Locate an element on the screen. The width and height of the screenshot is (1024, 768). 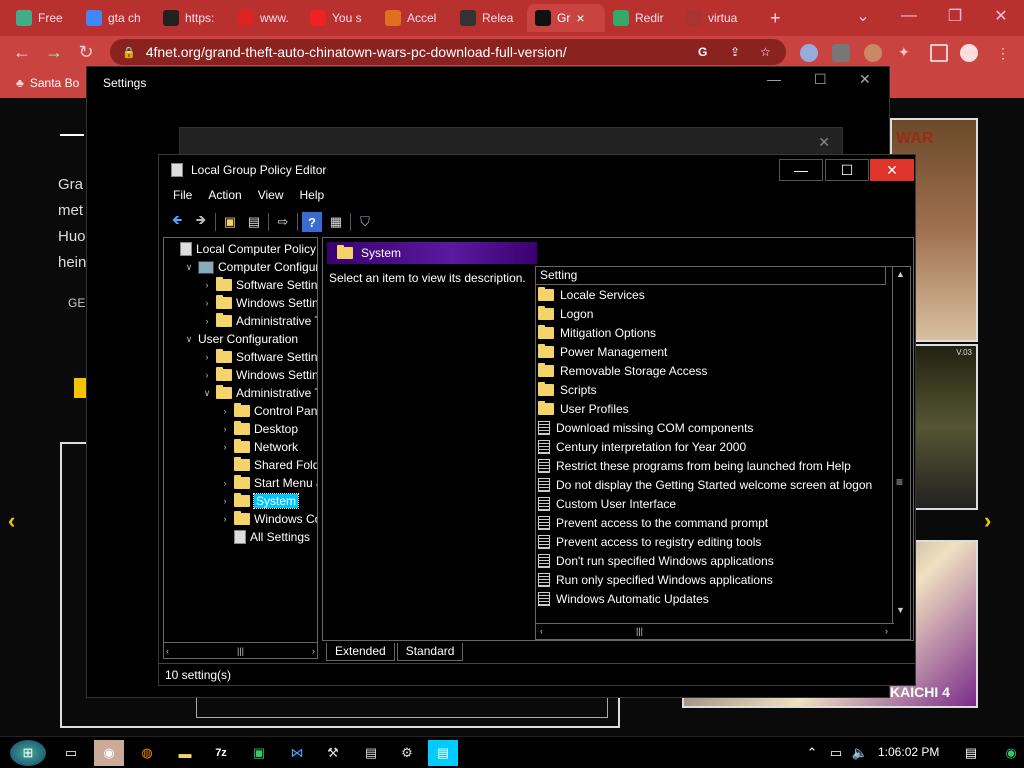
tree-node: ∨ Administrative Te is located at coordinates (259, 393).